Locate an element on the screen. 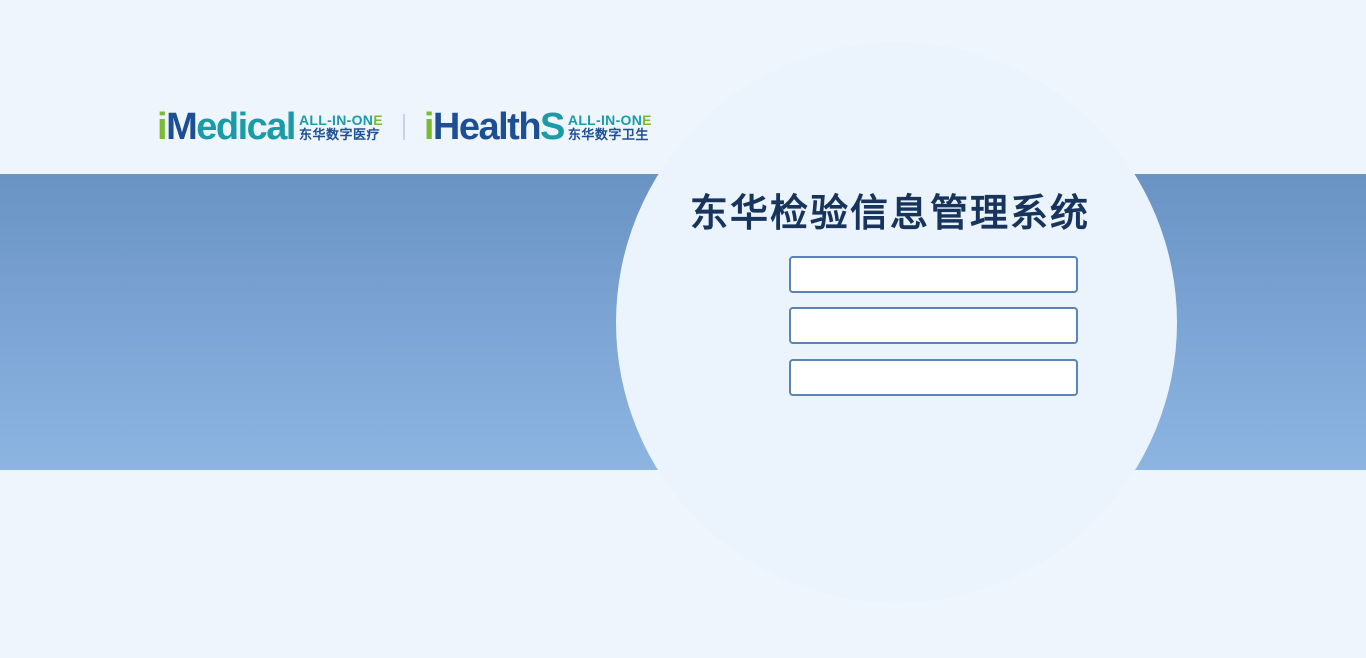 Image resolution: width=1366 pixels, height=658 pixels. ihealths-wordmark-s: S is located at coordinates (552, 127).